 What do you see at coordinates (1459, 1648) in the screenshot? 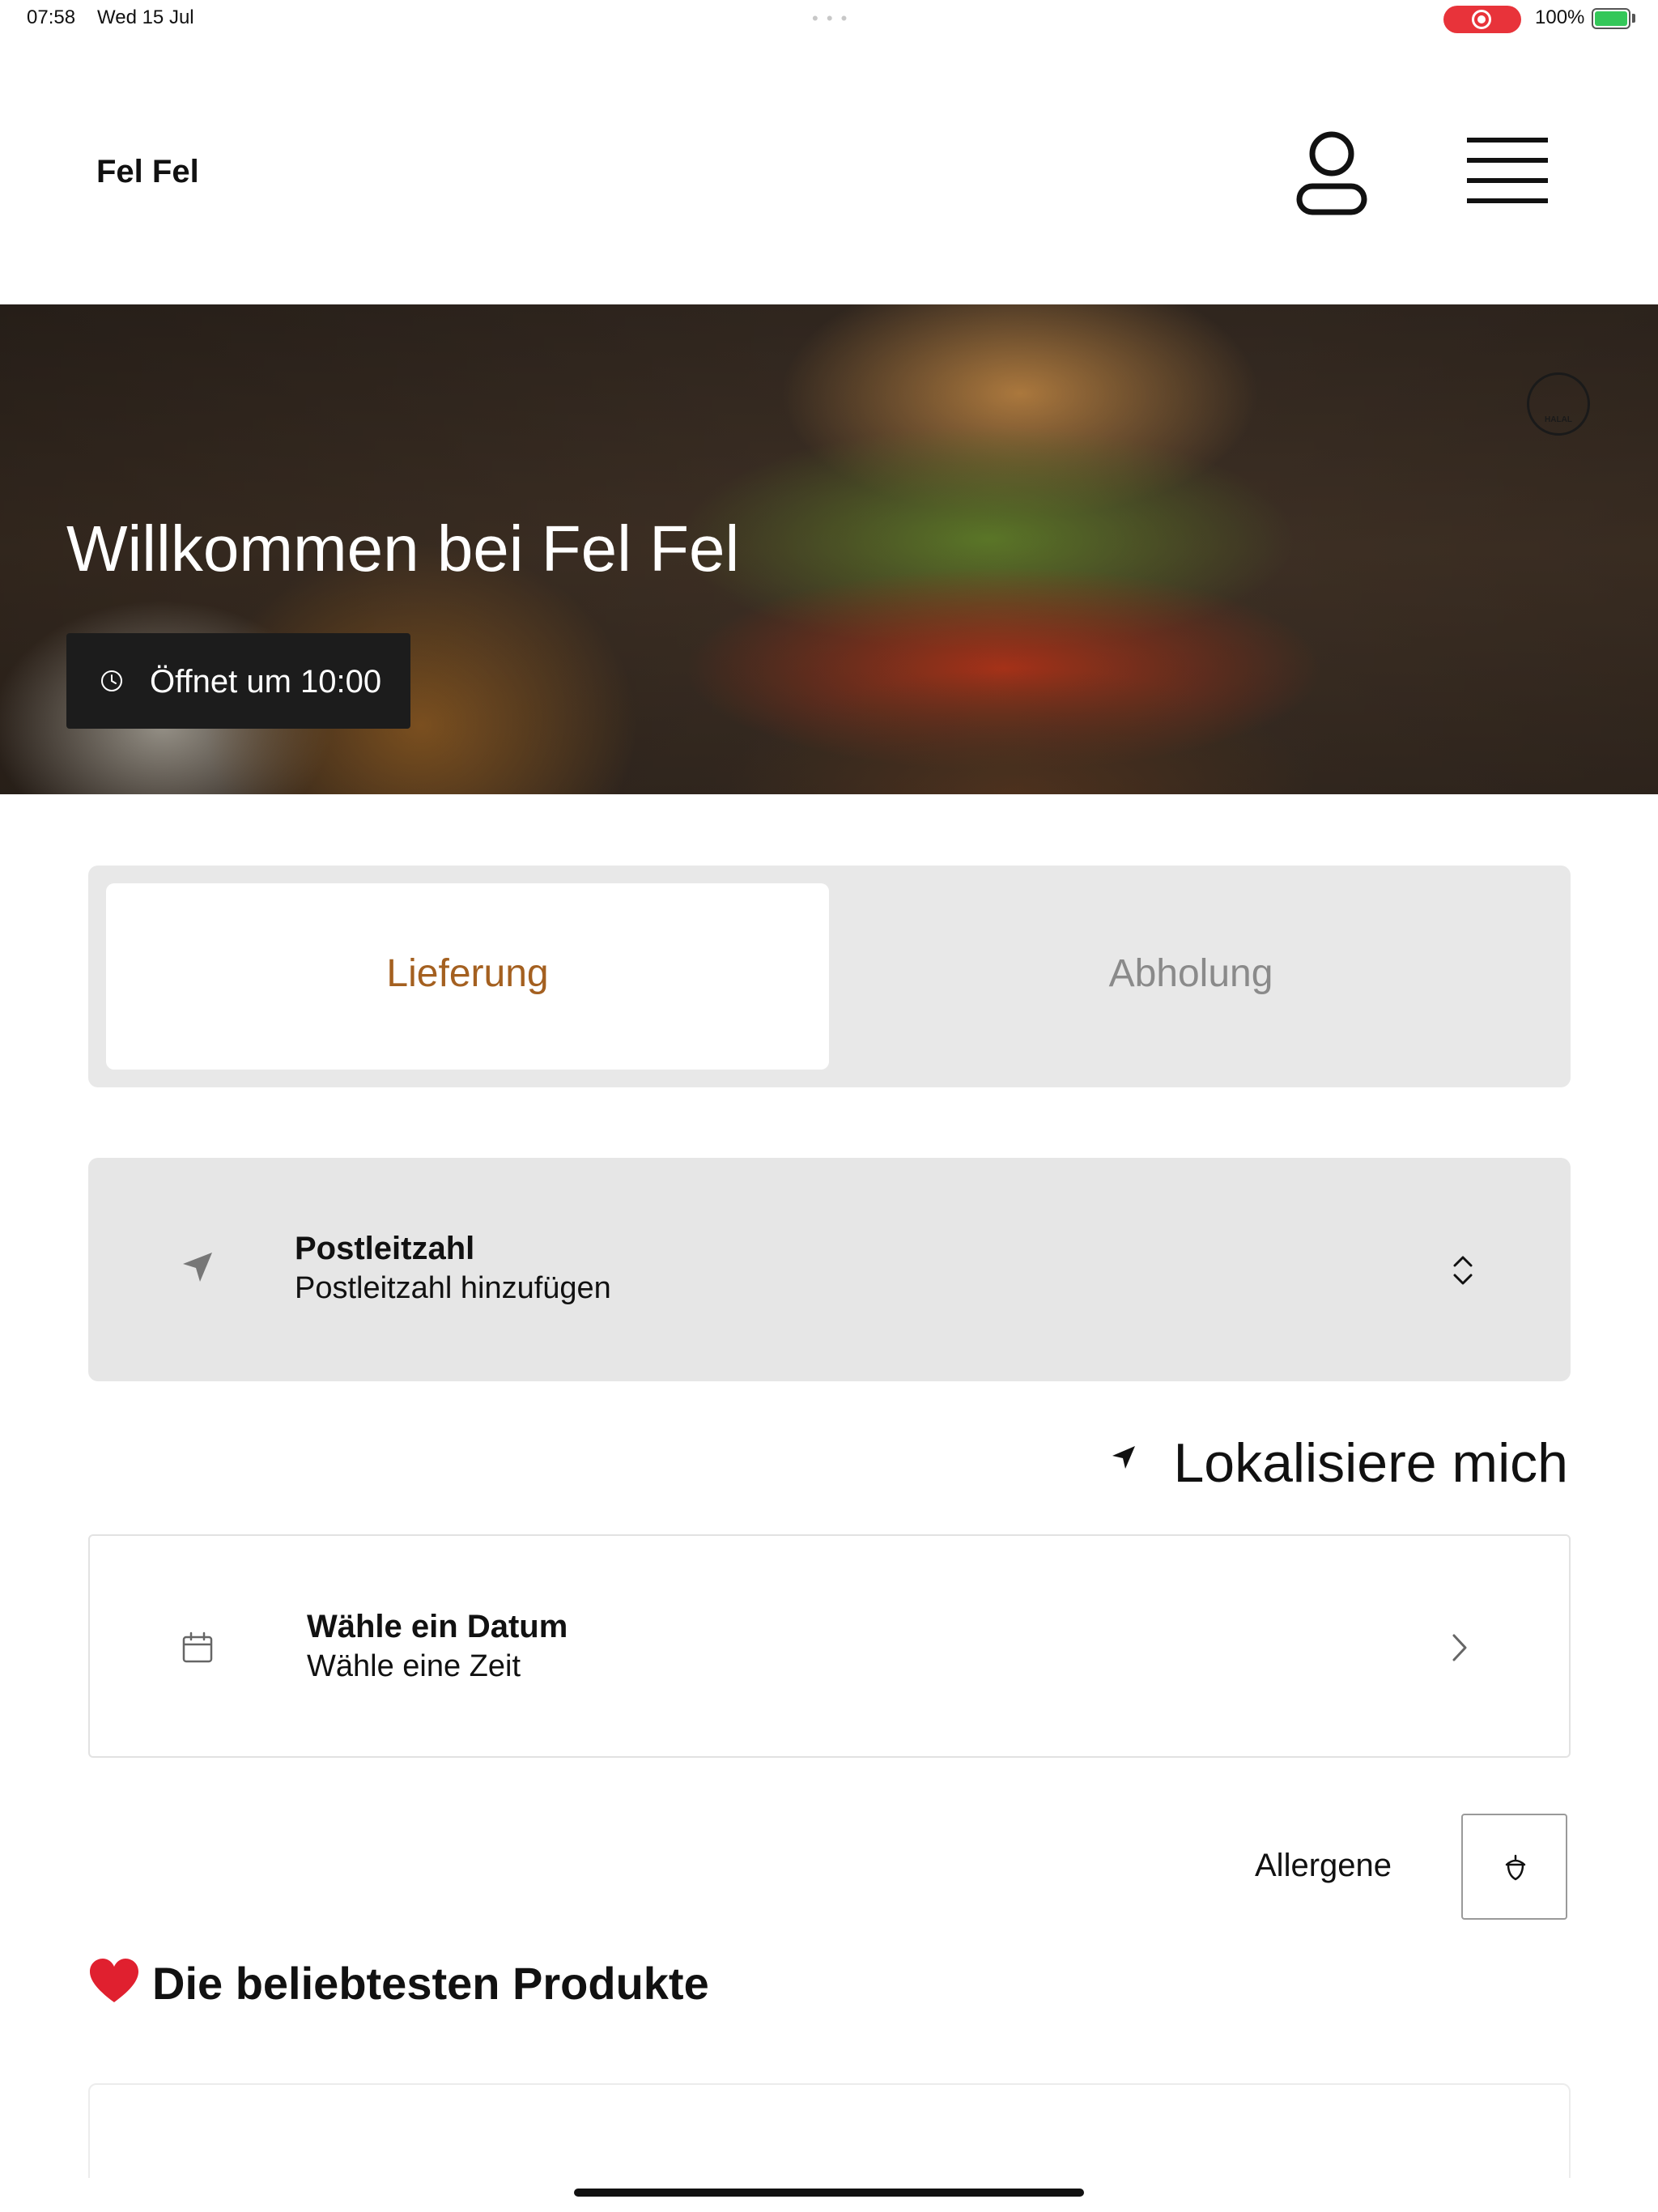
I see `chevron-right-icon` at bounding box center [1459, 1648].